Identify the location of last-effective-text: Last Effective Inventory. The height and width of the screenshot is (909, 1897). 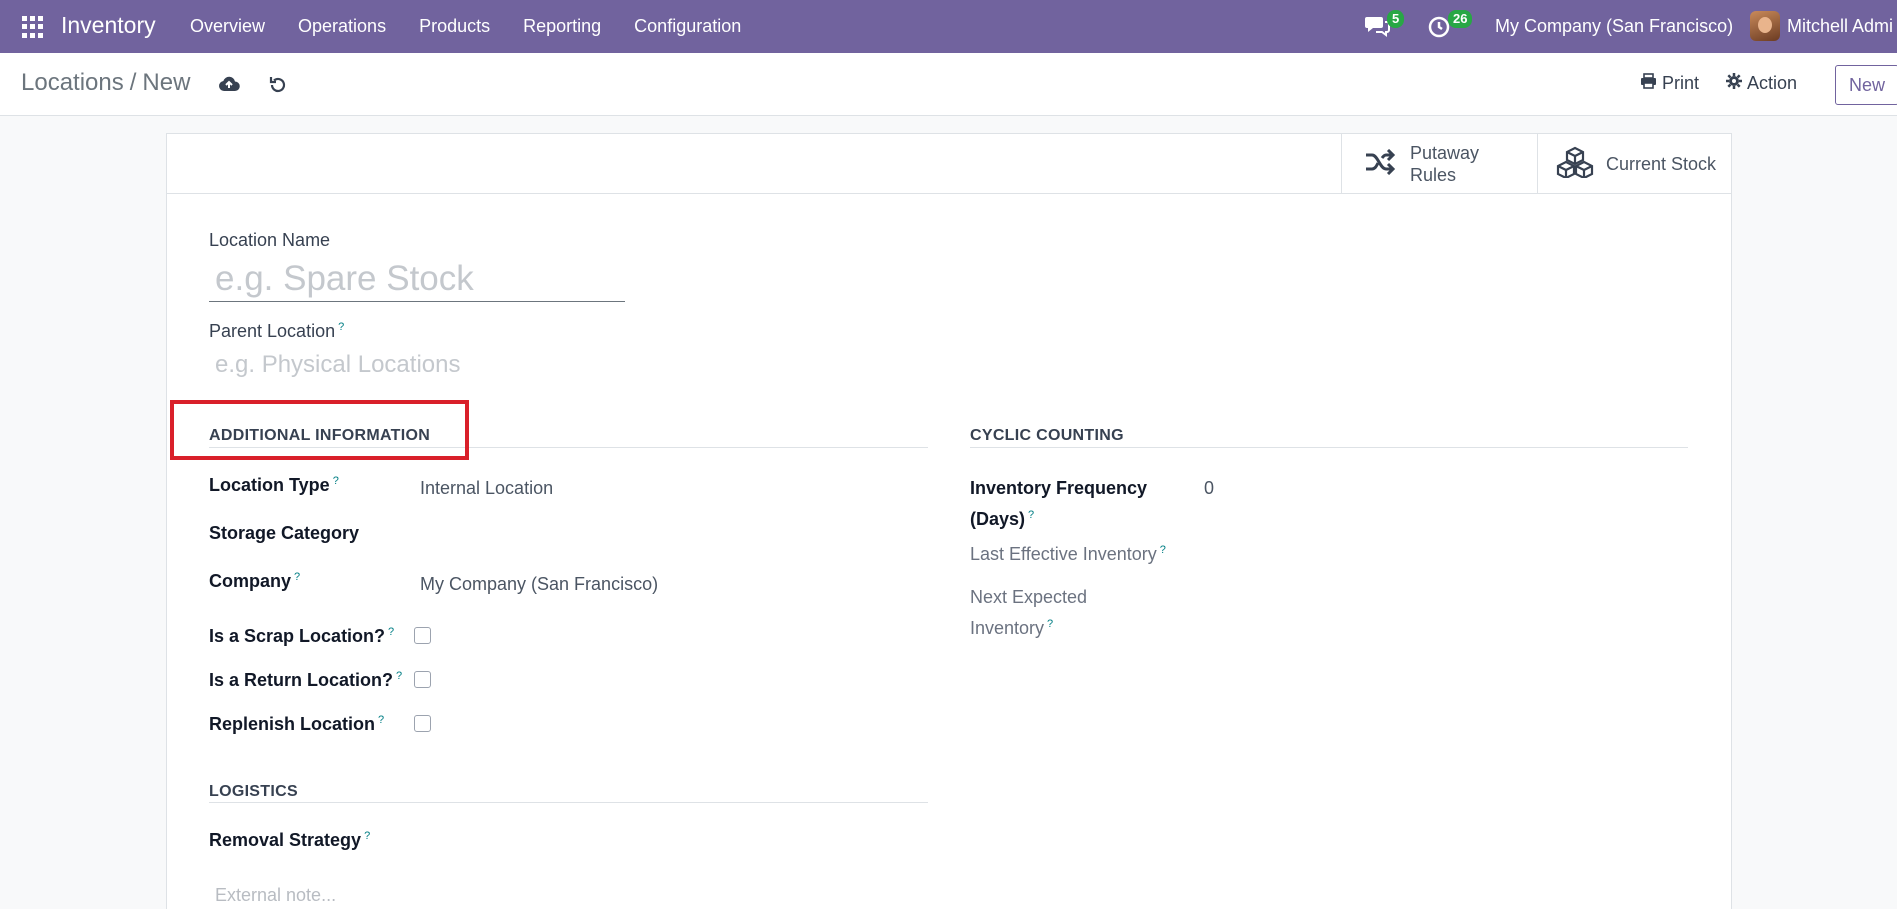
(1063, 554).